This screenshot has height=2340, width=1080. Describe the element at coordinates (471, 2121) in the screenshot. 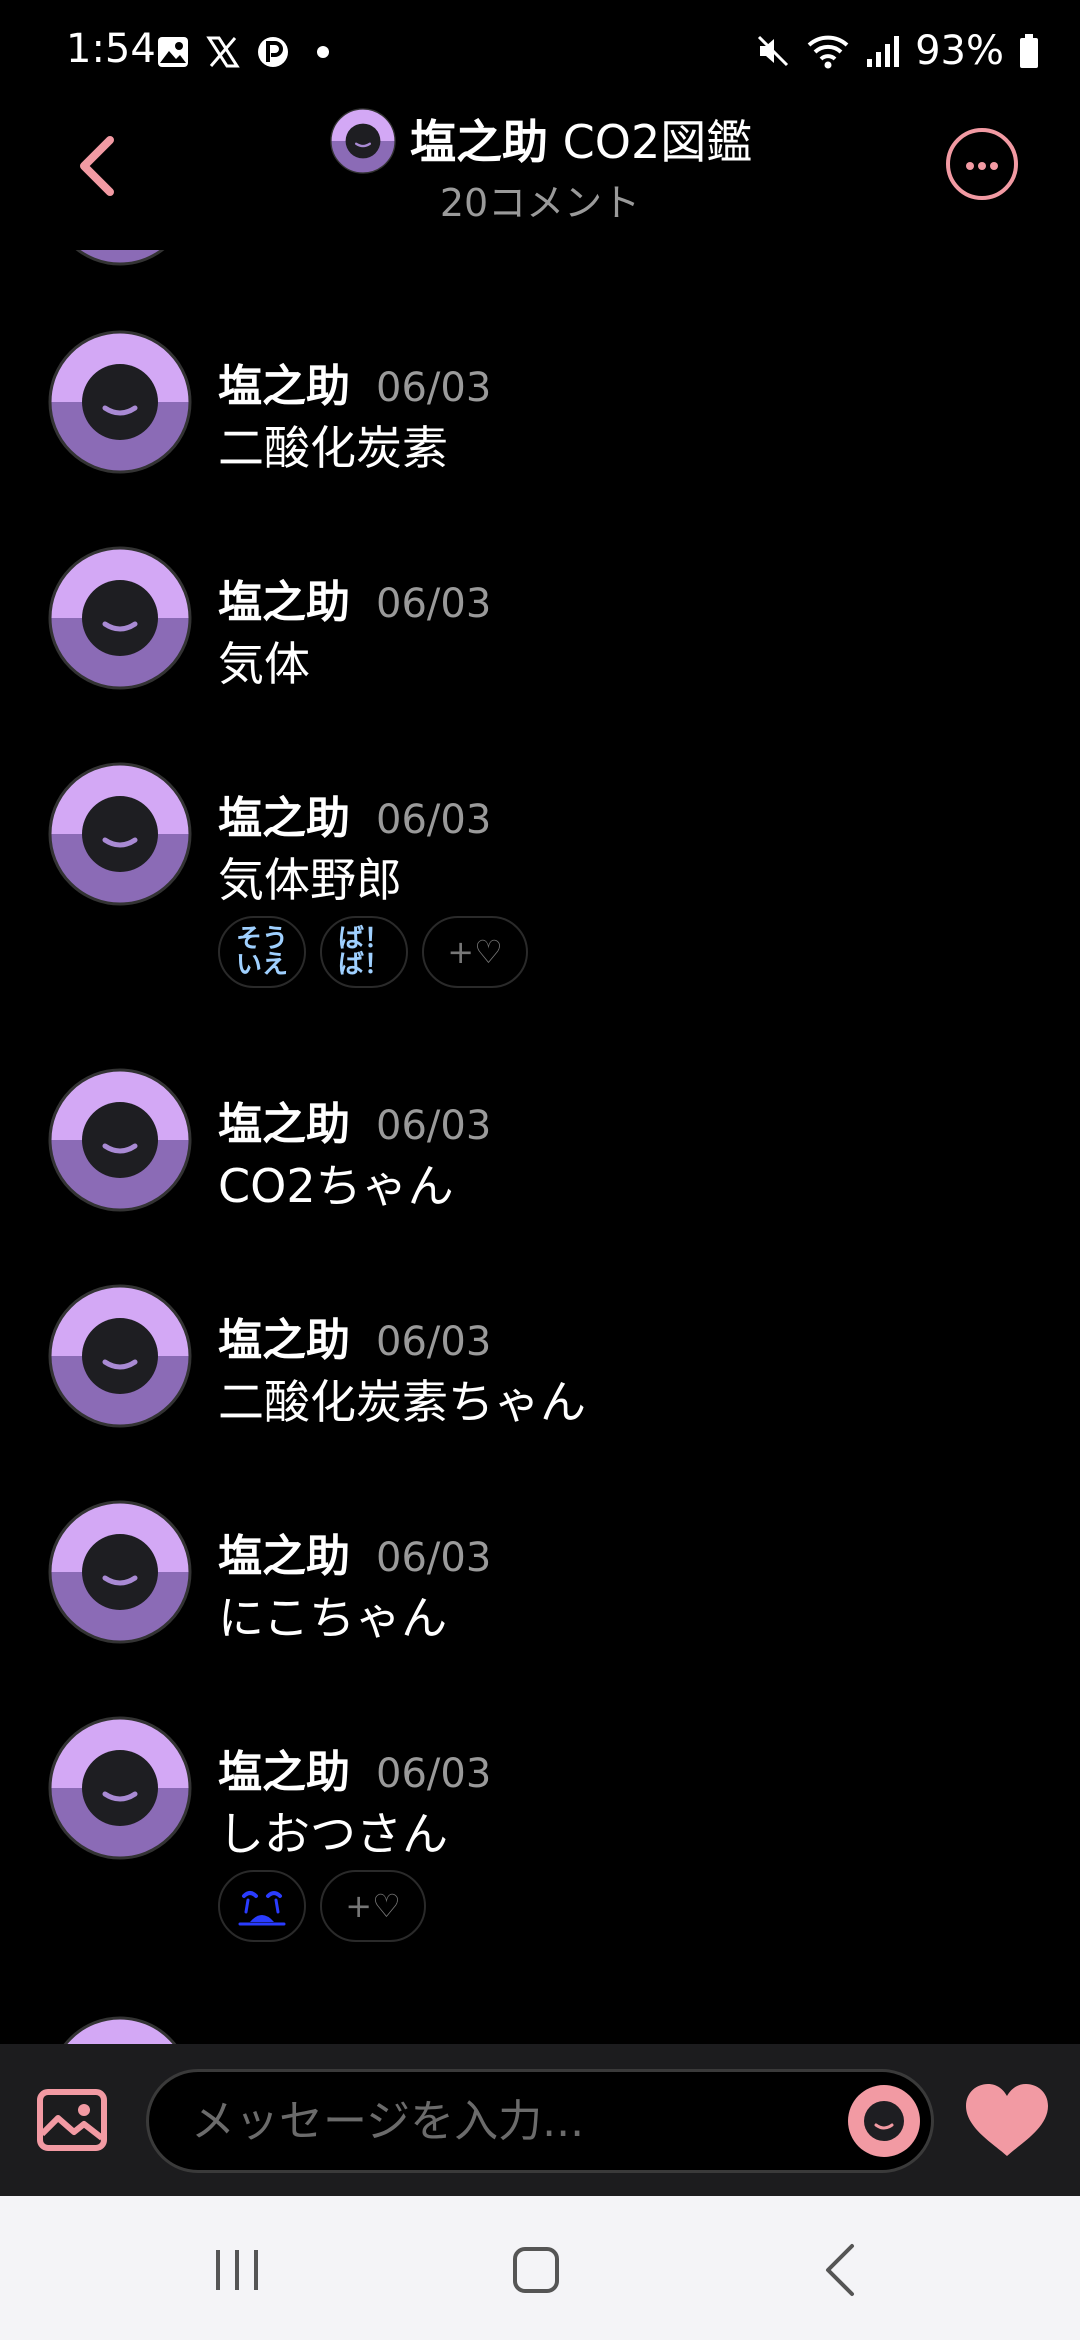

I see `message-input` at that location.